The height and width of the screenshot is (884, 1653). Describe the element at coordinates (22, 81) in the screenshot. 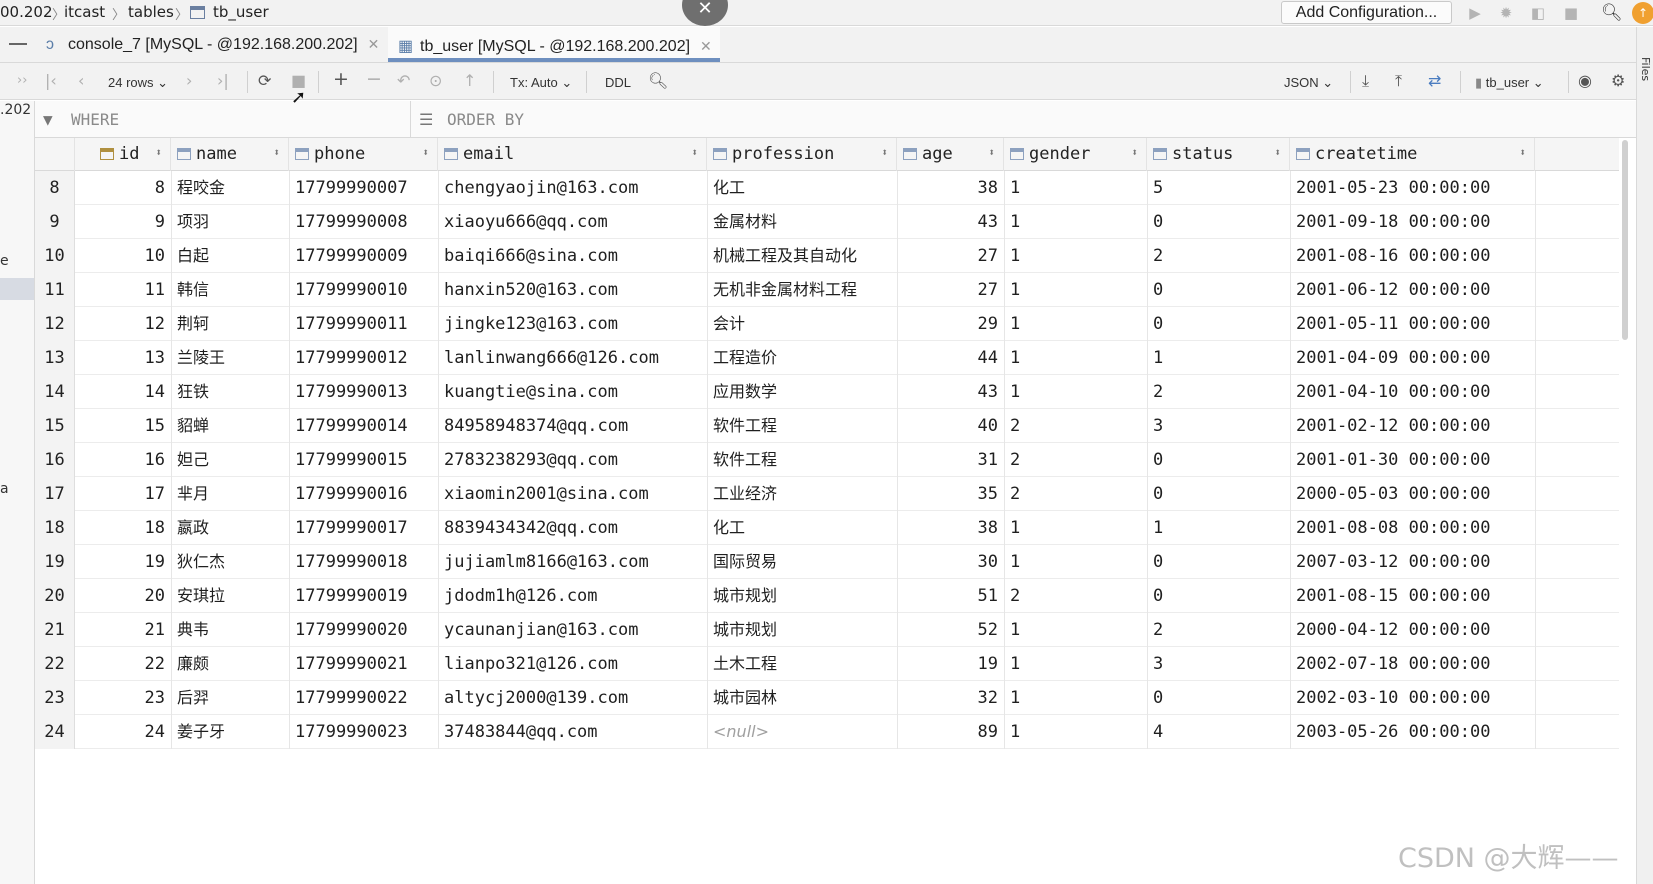

I see `expand-icon: ››` at that location.